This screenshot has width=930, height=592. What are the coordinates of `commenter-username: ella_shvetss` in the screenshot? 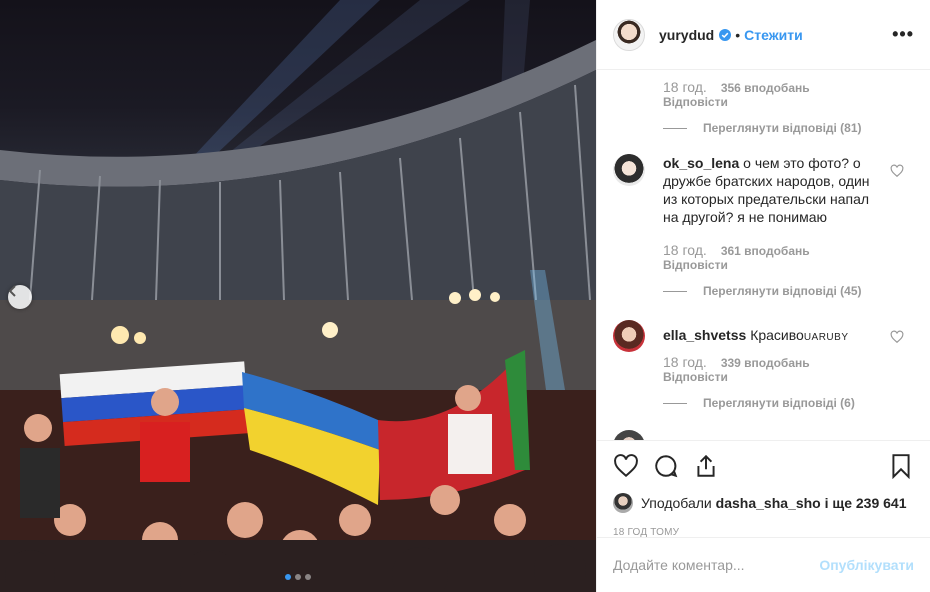 It's located at (704, 335).